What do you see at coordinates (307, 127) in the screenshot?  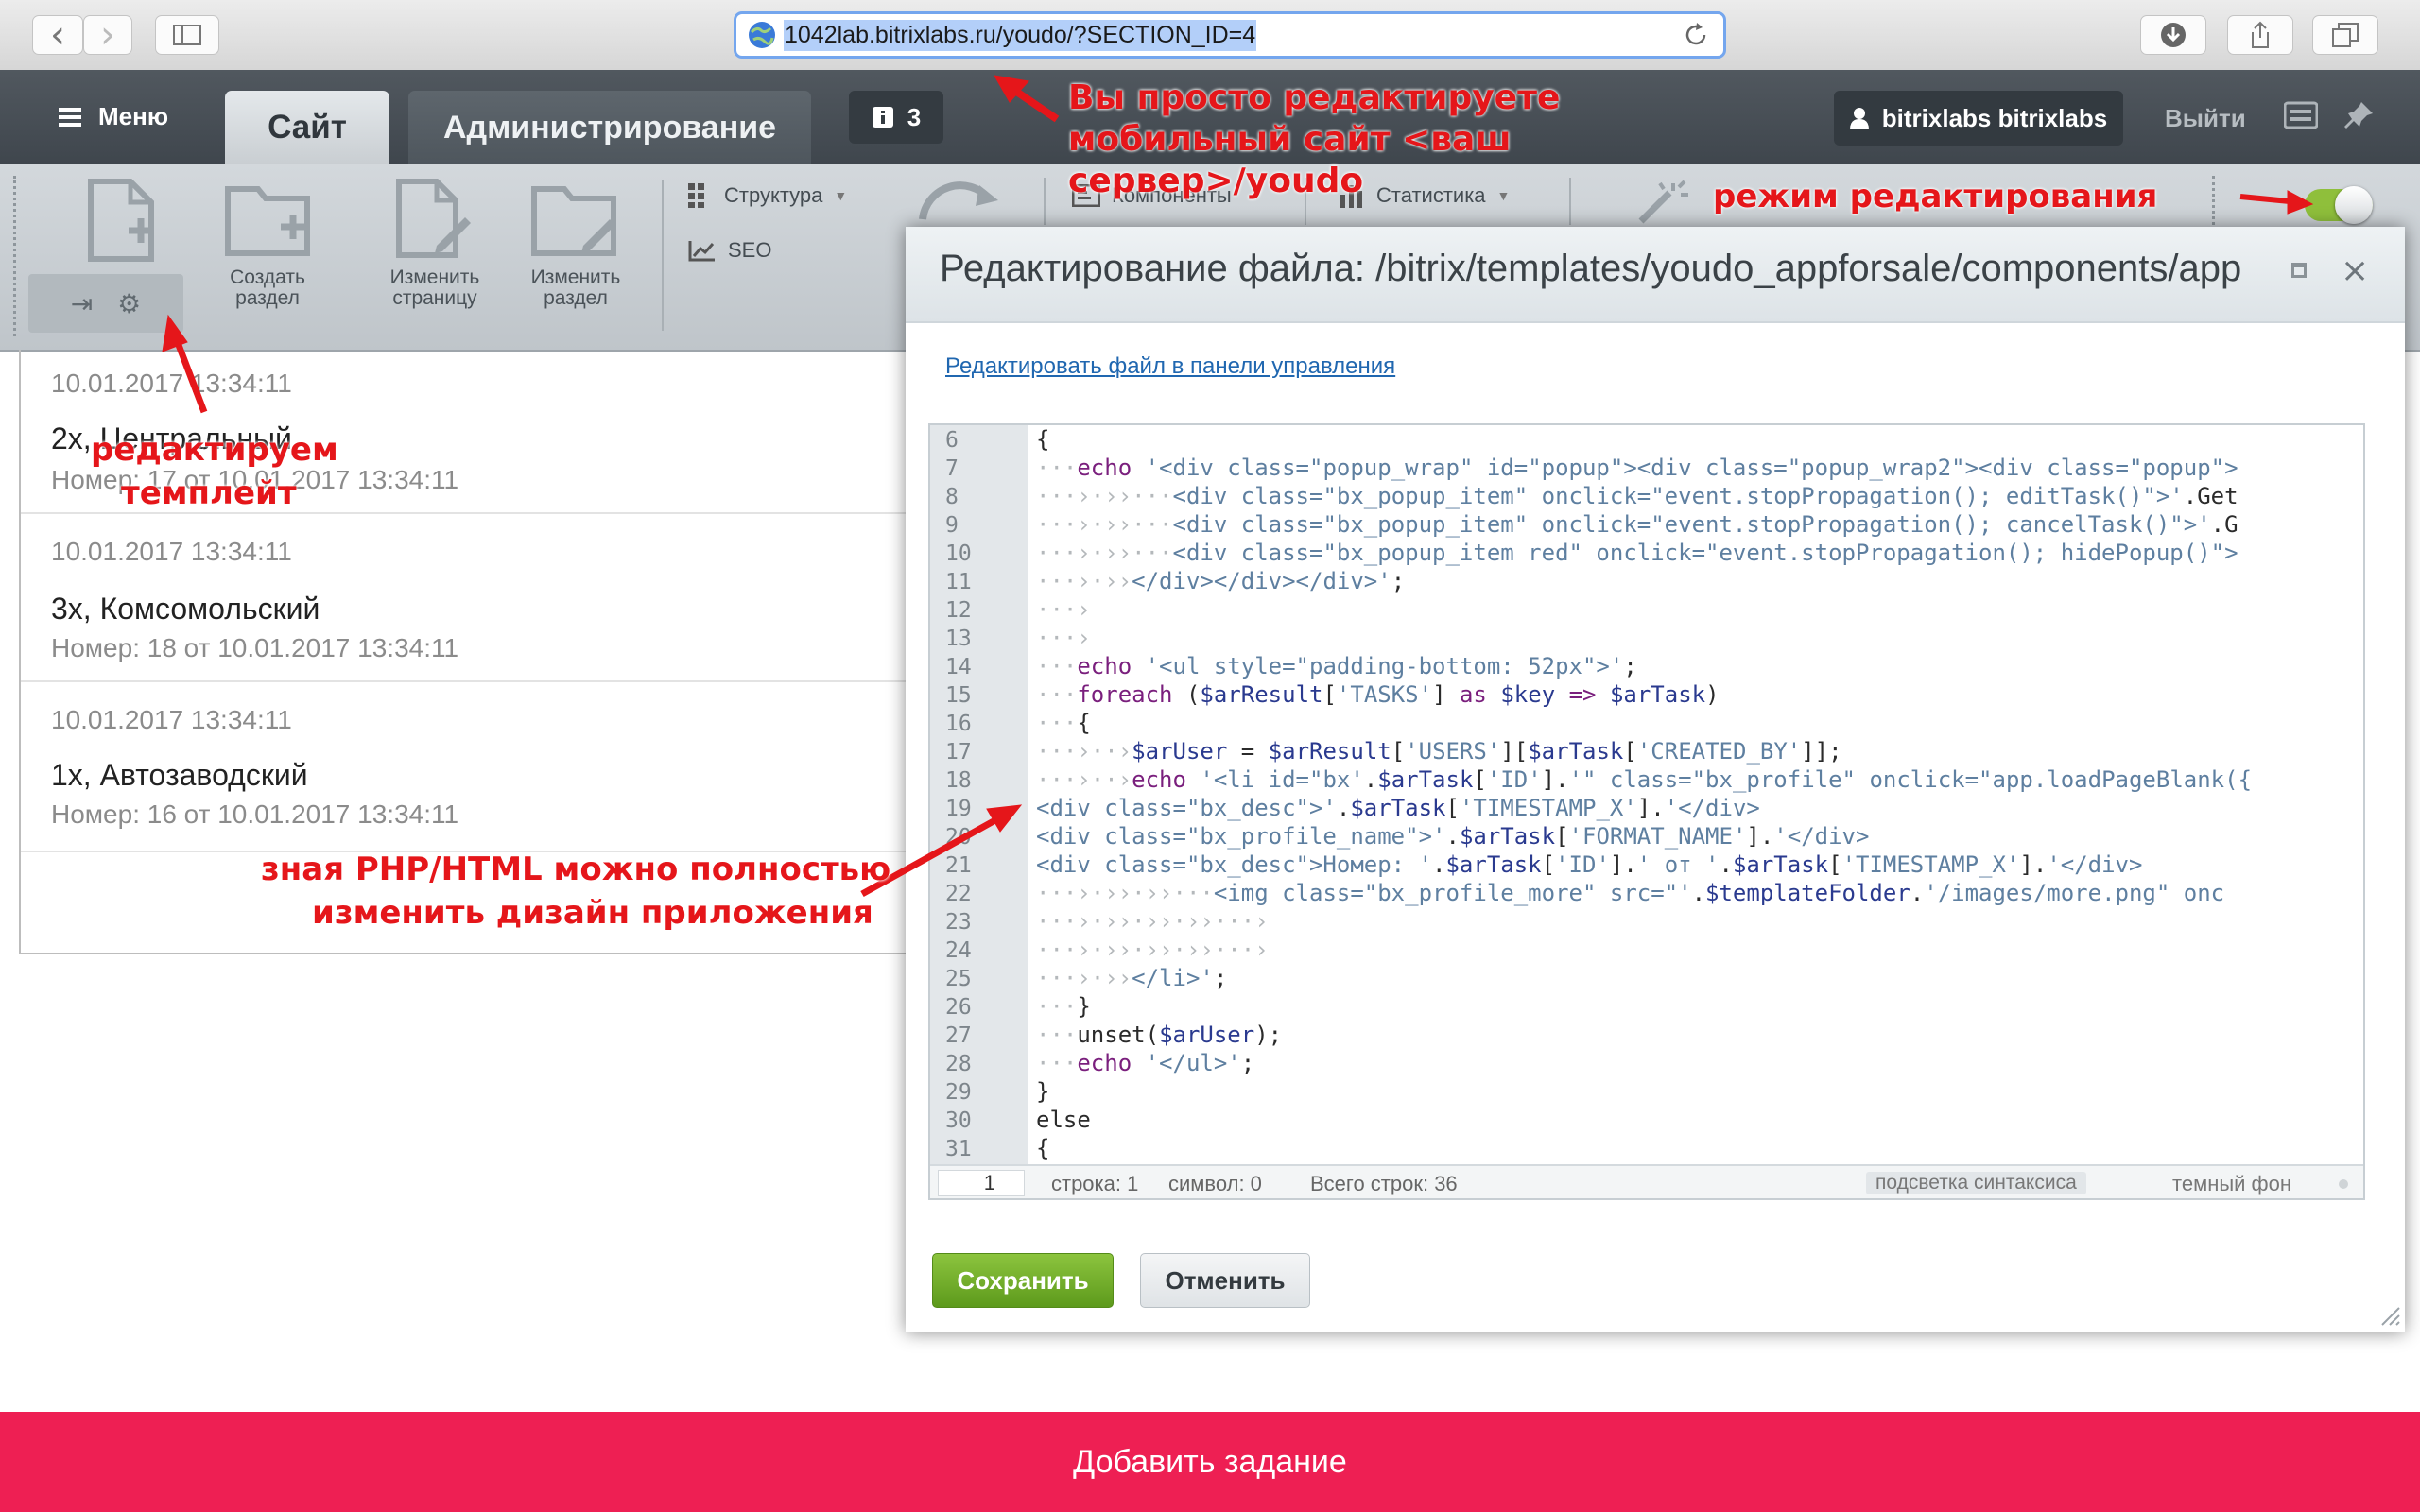 I see `tab-site: Сайт` at bounding box center [307, 127].